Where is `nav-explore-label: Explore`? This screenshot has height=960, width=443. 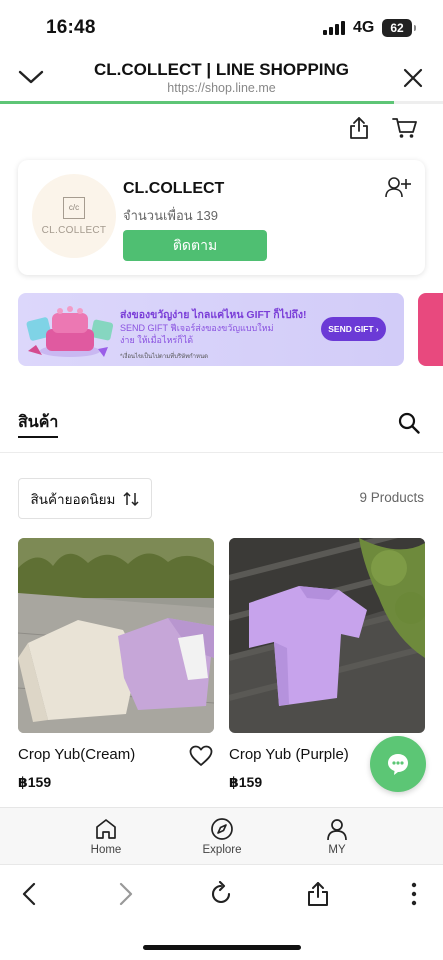
nav-explore-label: Explore is located at coordinates (222, 850).